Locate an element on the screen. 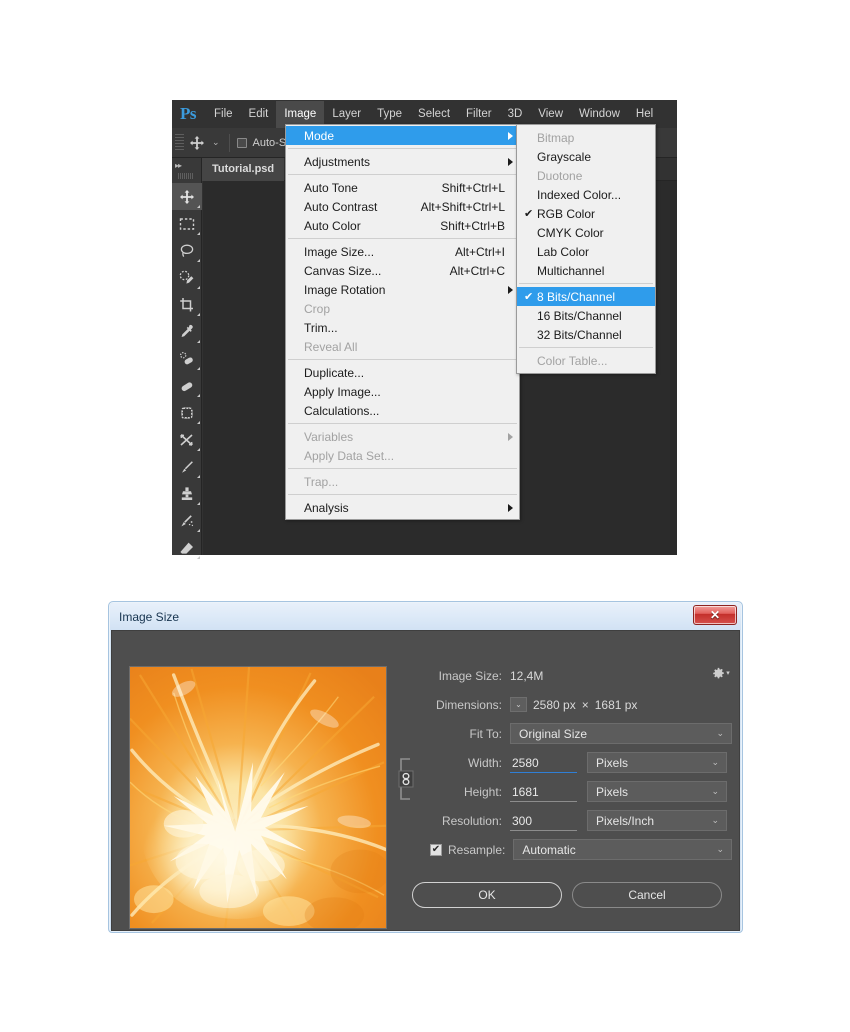 The width and height of the screenshot is (850, 1032). mode-item-lab-color: Lab Color is located at coordinates (586, 251).